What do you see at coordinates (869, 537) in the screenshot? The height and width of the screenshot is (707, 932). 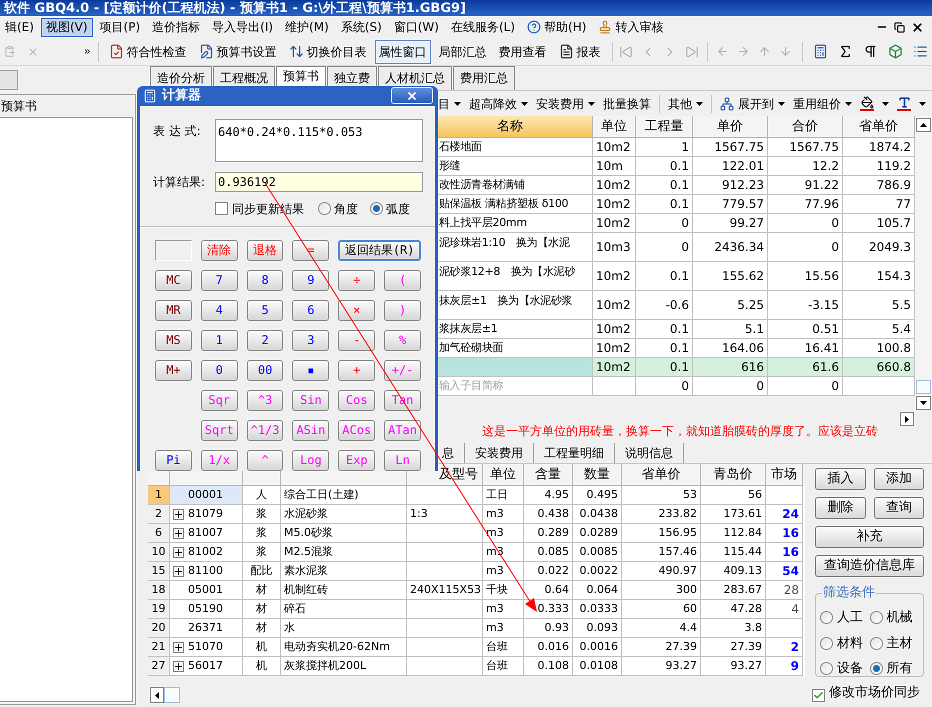 I see `side-button: 补充` at bounding box center [869, 537].